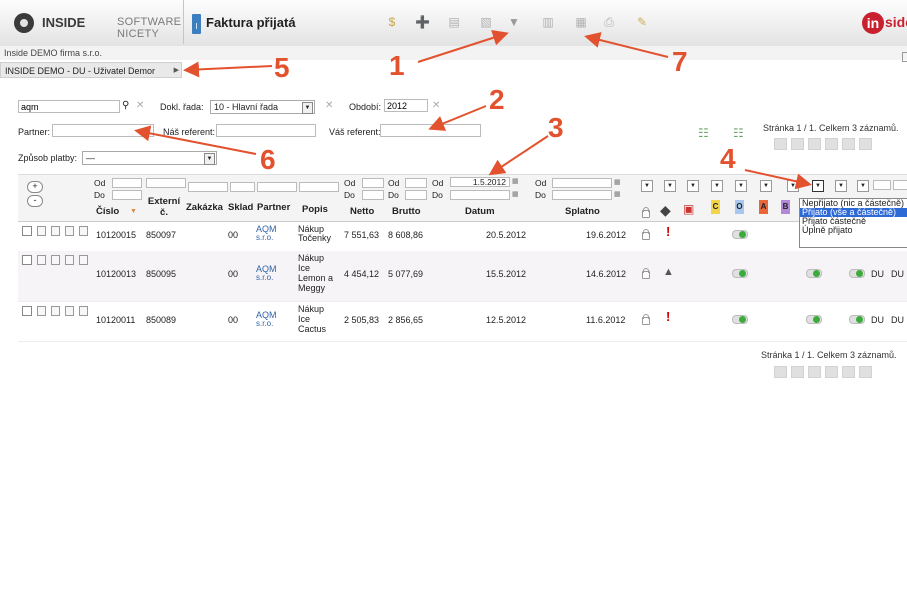  Describe the element at coordinates (266, 130) in the screenshot. I see `nas-referent-input` at that location.